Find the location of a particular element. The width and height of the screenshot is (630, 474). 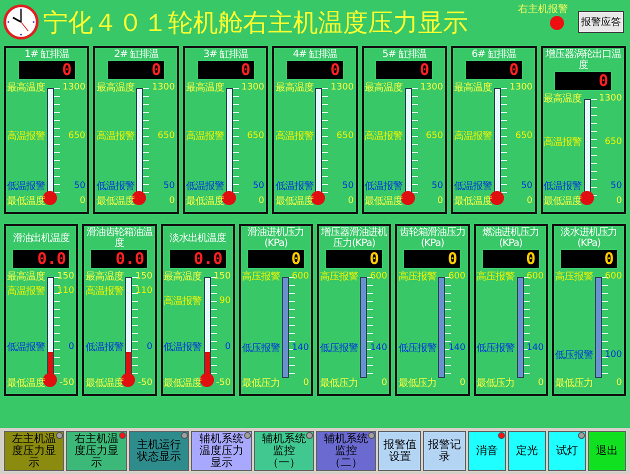

scale-value: 90 is located at coordinates (225, 302).